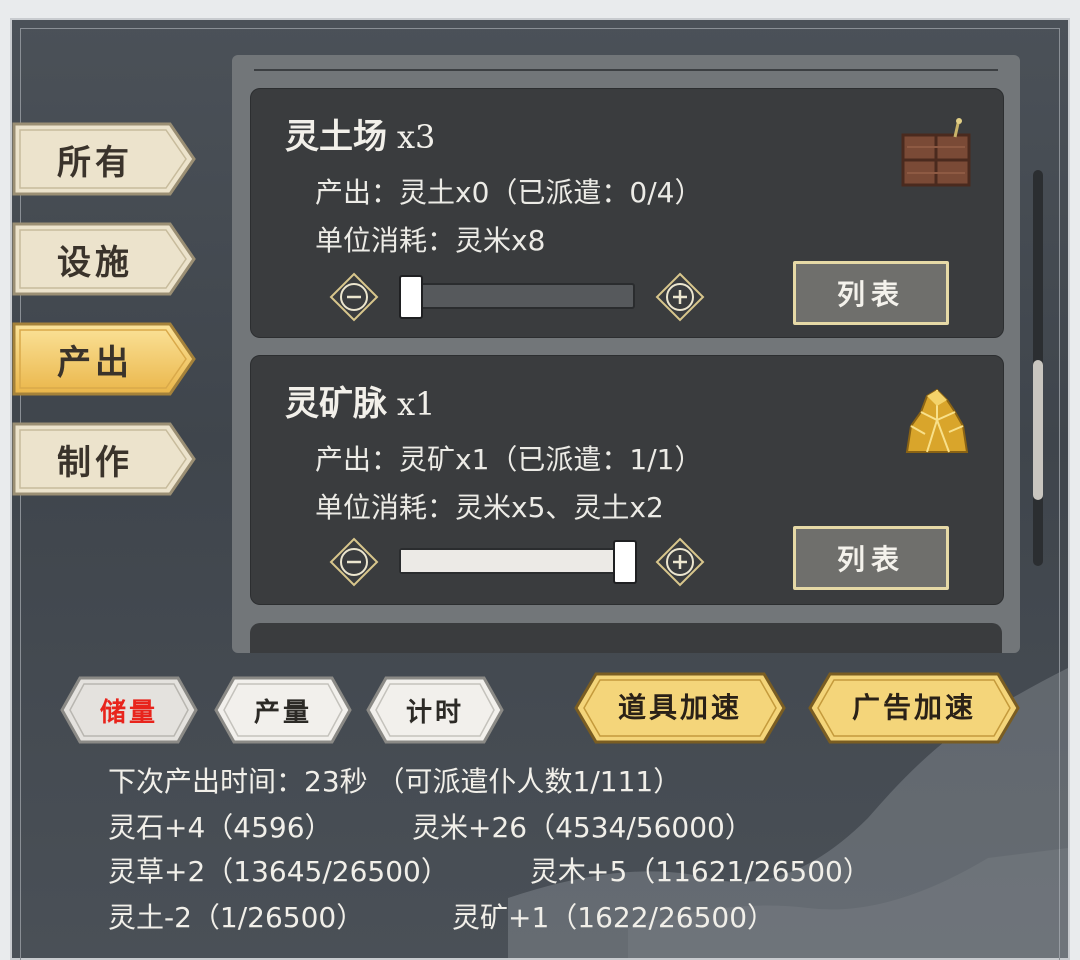  I want to click on production-button: 产量, so click(283, 710).